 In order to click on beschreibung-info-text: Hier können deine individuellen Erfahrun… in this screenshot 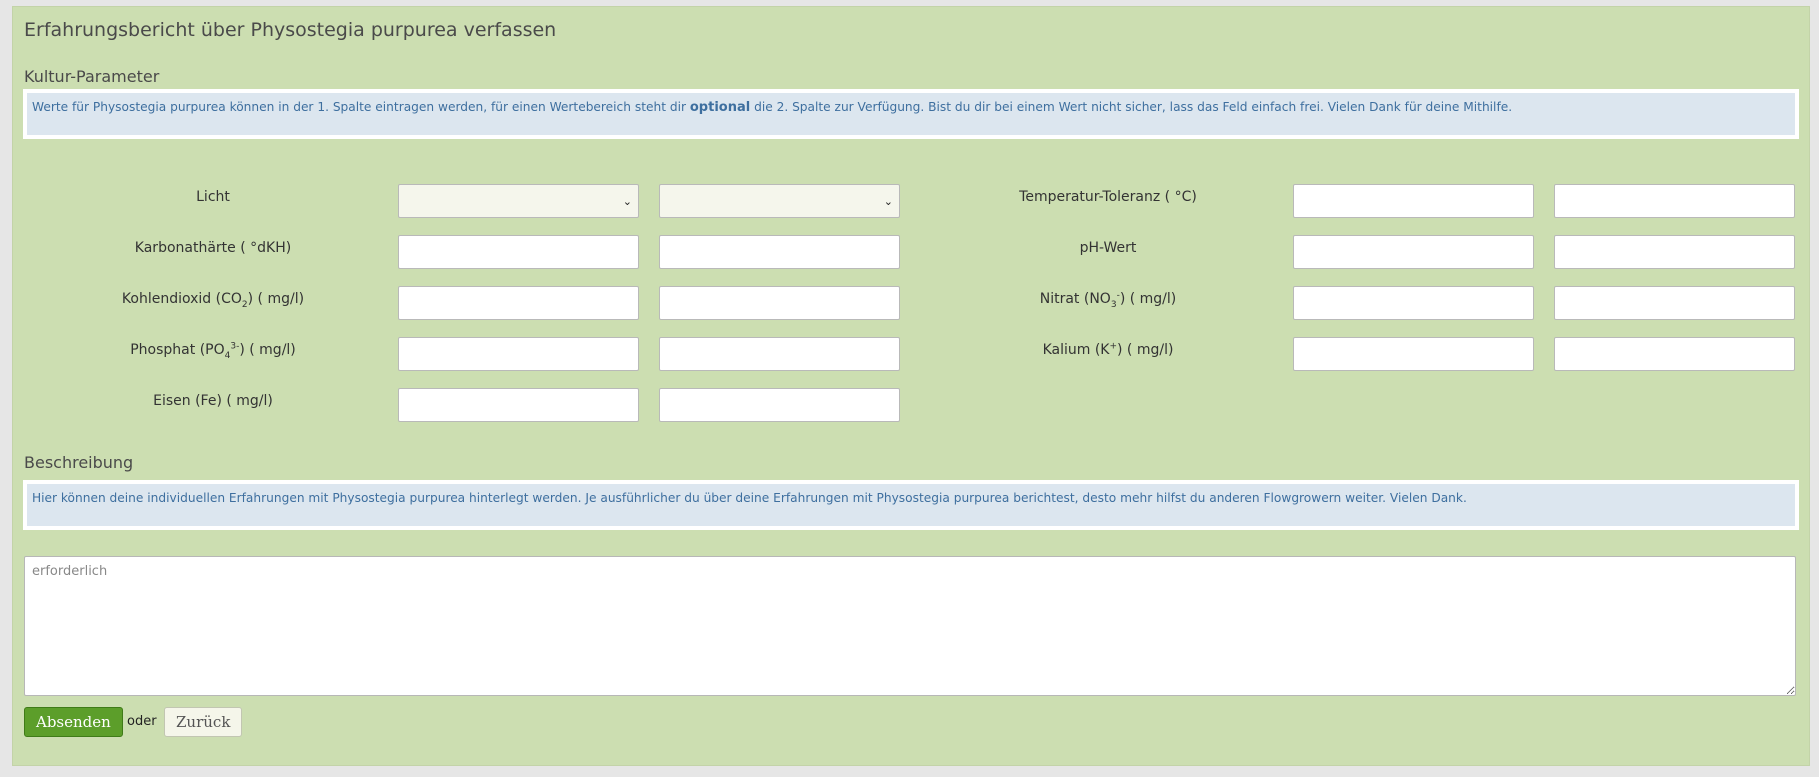, I will do `click(911, 505)`.